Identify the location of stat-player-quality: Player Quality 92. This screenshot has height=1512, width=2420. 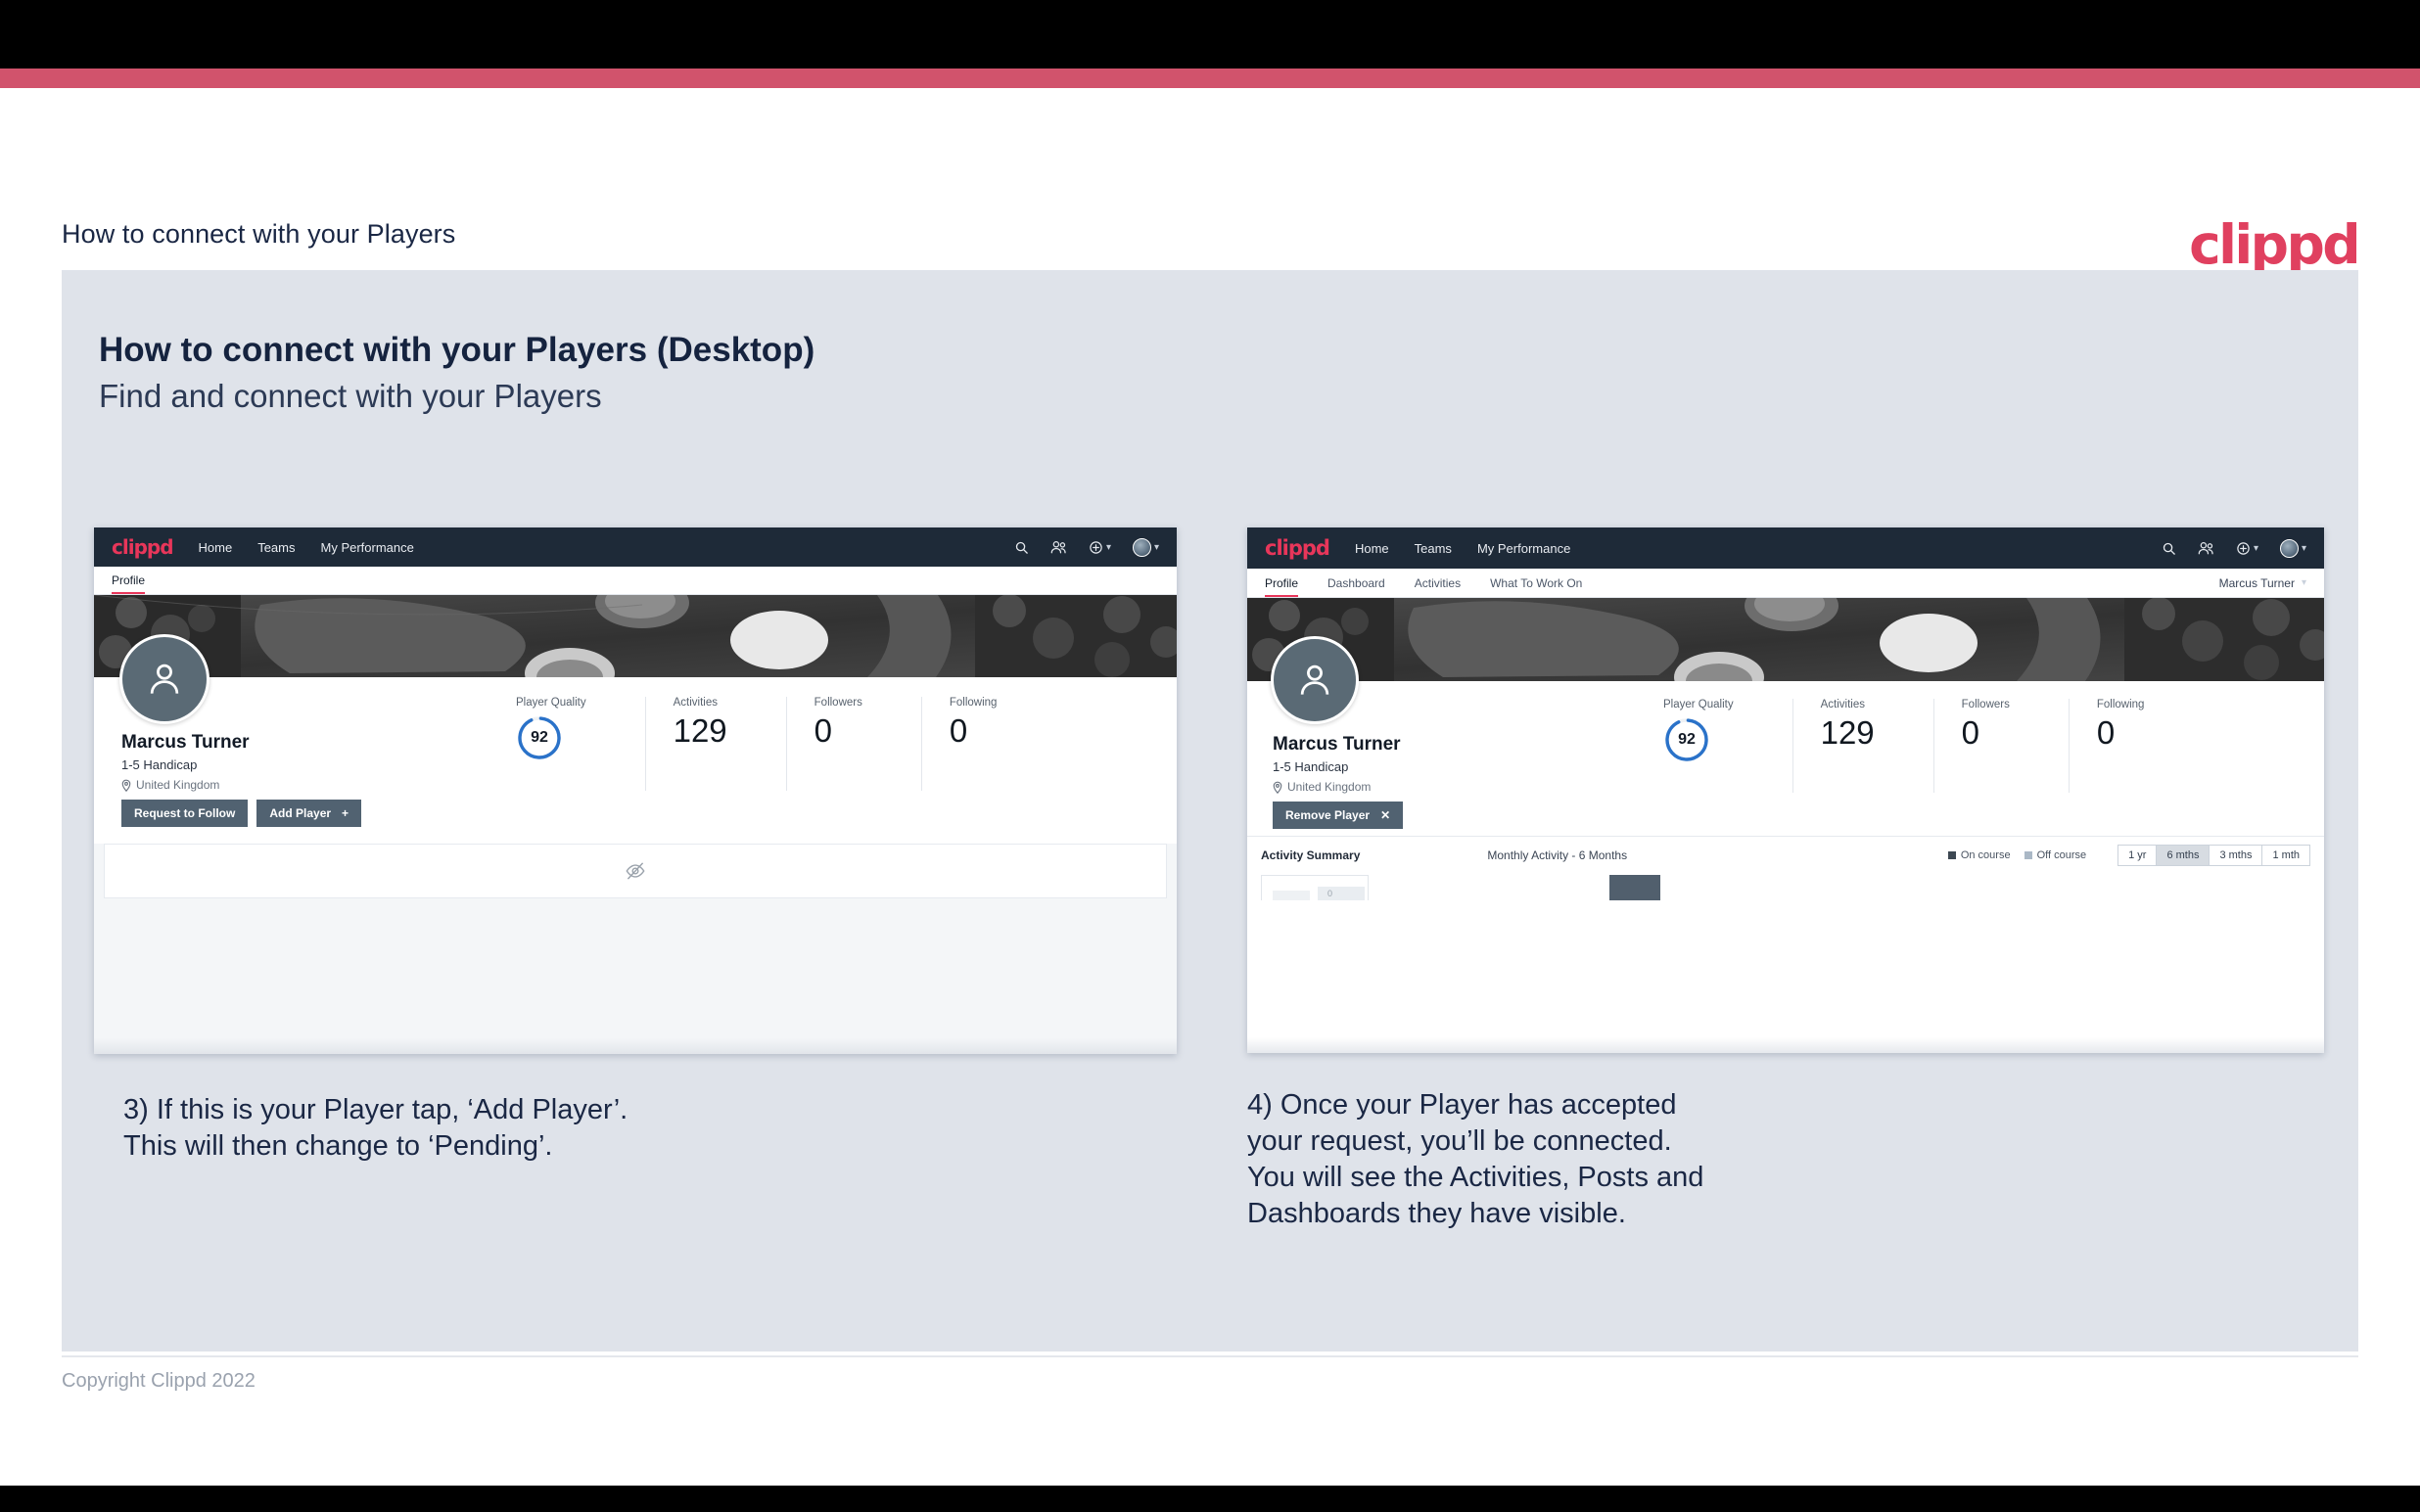
(551, 744).